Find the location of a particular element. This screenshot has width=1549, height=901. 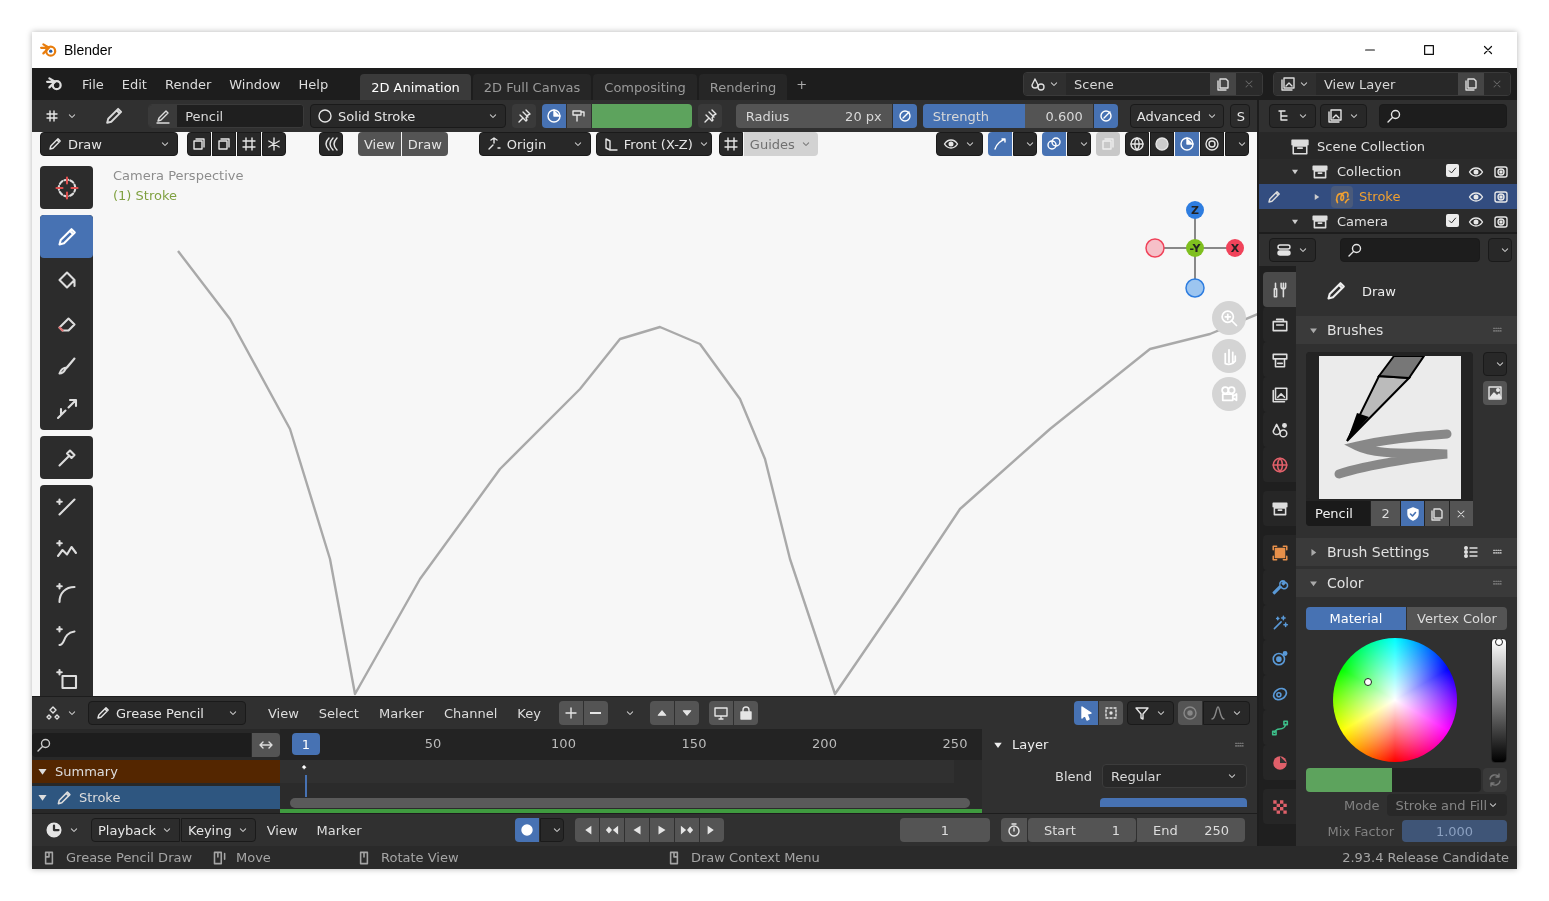

end-frame-field: End 250 is located at coordinates (1191, 830).